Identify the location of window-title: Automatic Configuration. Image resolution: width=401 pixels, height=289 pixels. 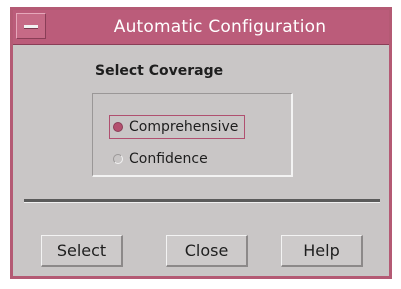
(220, 27).